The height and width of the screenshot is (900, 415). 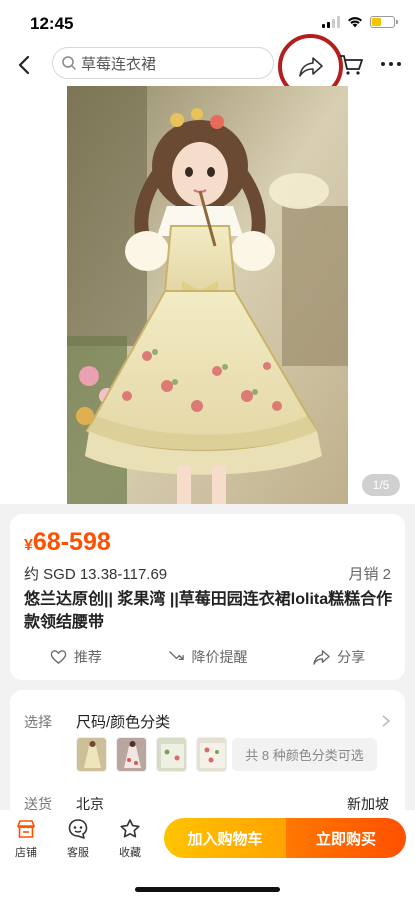 I want to click on sgd-price: 约 SGD 13.38-117.69, so click(x=96, y=574).